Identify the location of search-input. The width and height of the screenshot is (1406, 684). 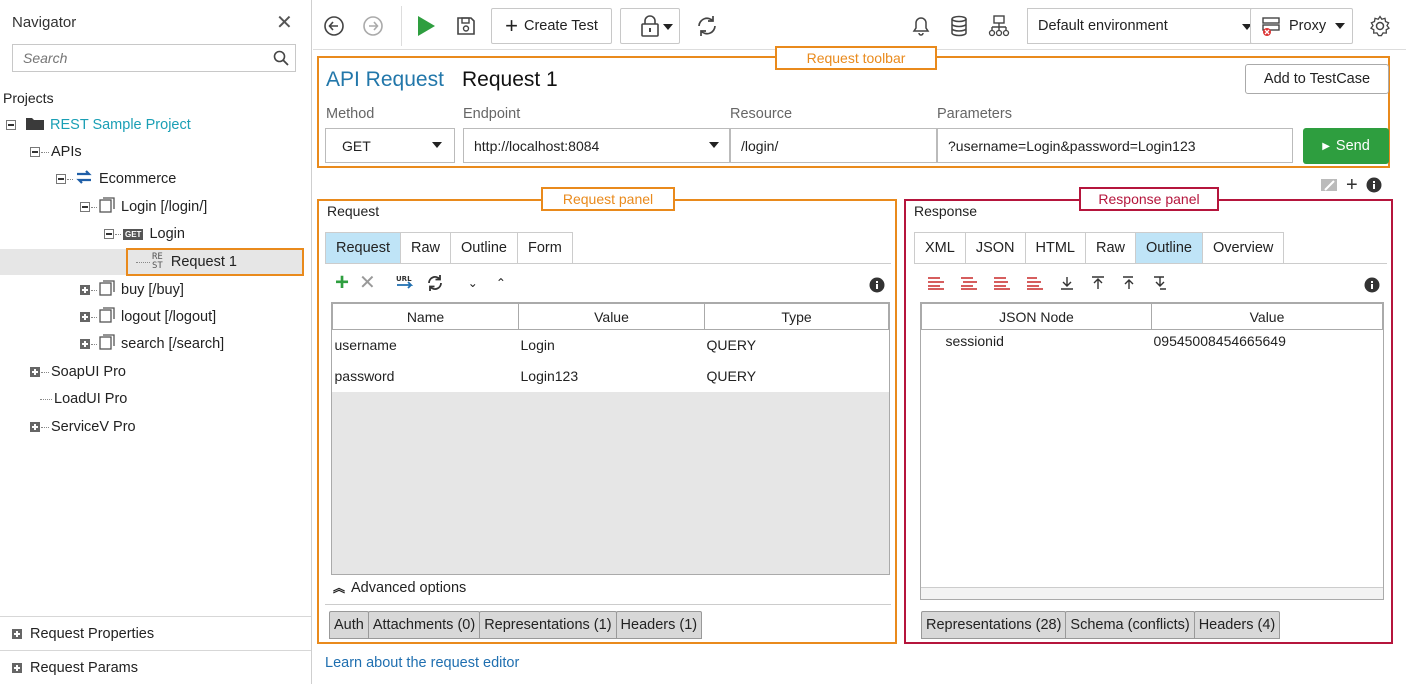
(138, 58).